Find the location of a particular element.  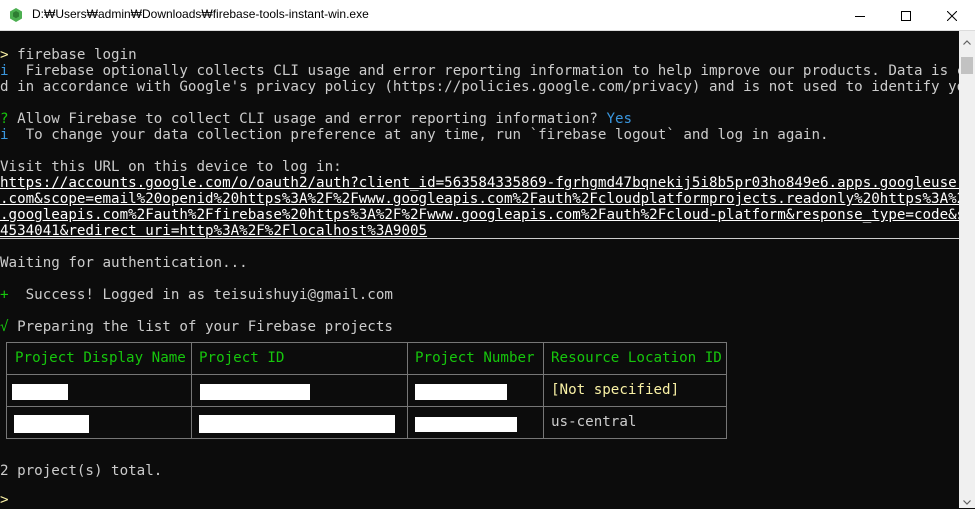

minimize-icon is located at coordinates (860, 15).